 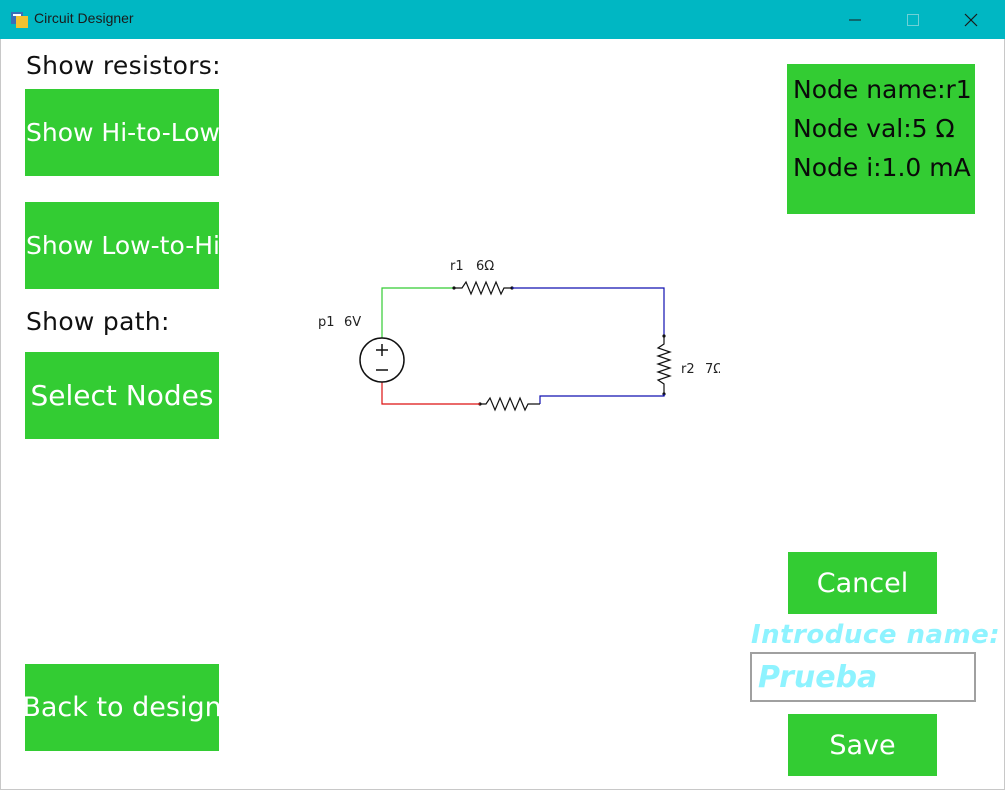 What do you see at coordinates (485, 266) in the screenshot?
I see `r1-value: 6Ω` at bounding box center [485, 266].